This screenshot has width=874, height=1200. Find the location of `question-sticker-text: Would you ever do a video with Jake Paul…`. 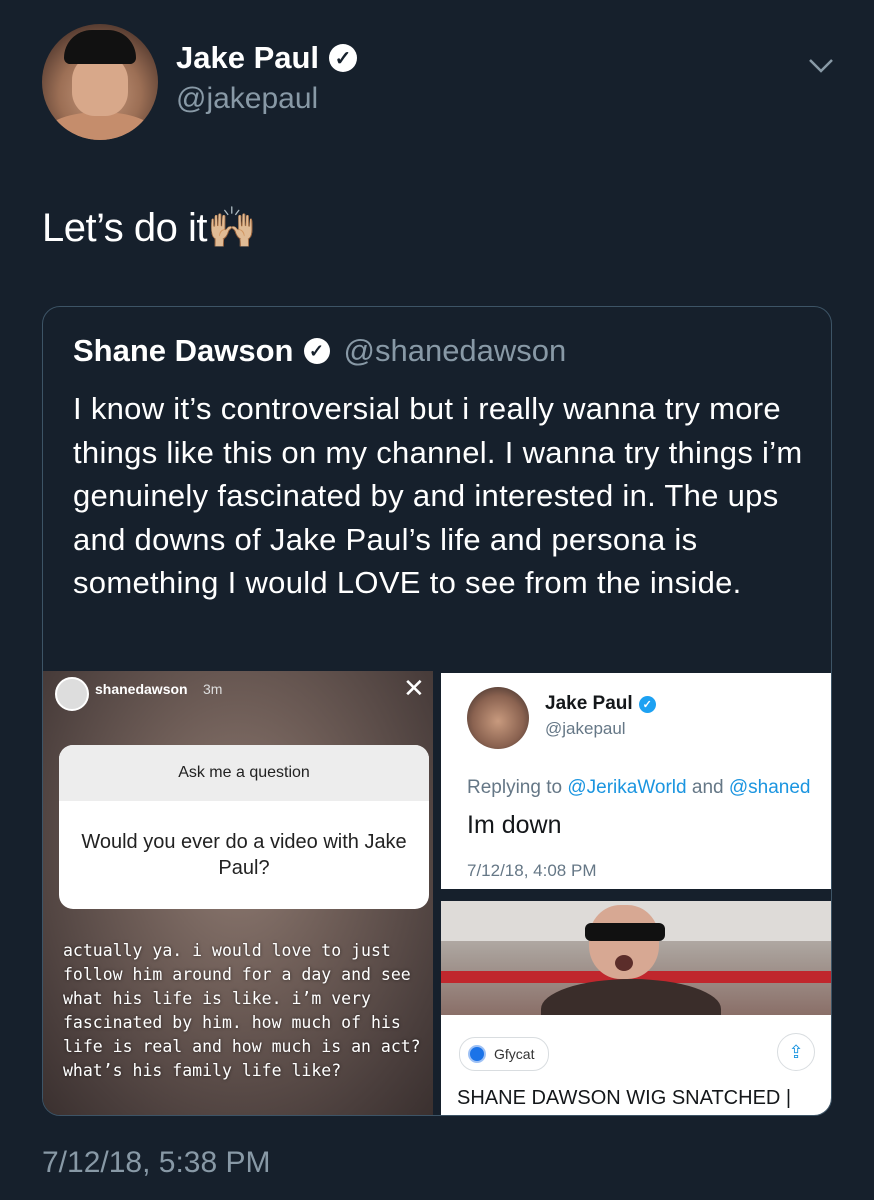

question-sticker-text: Would you ever do a video with Jake Paul… is located at coordinates (244, 855).